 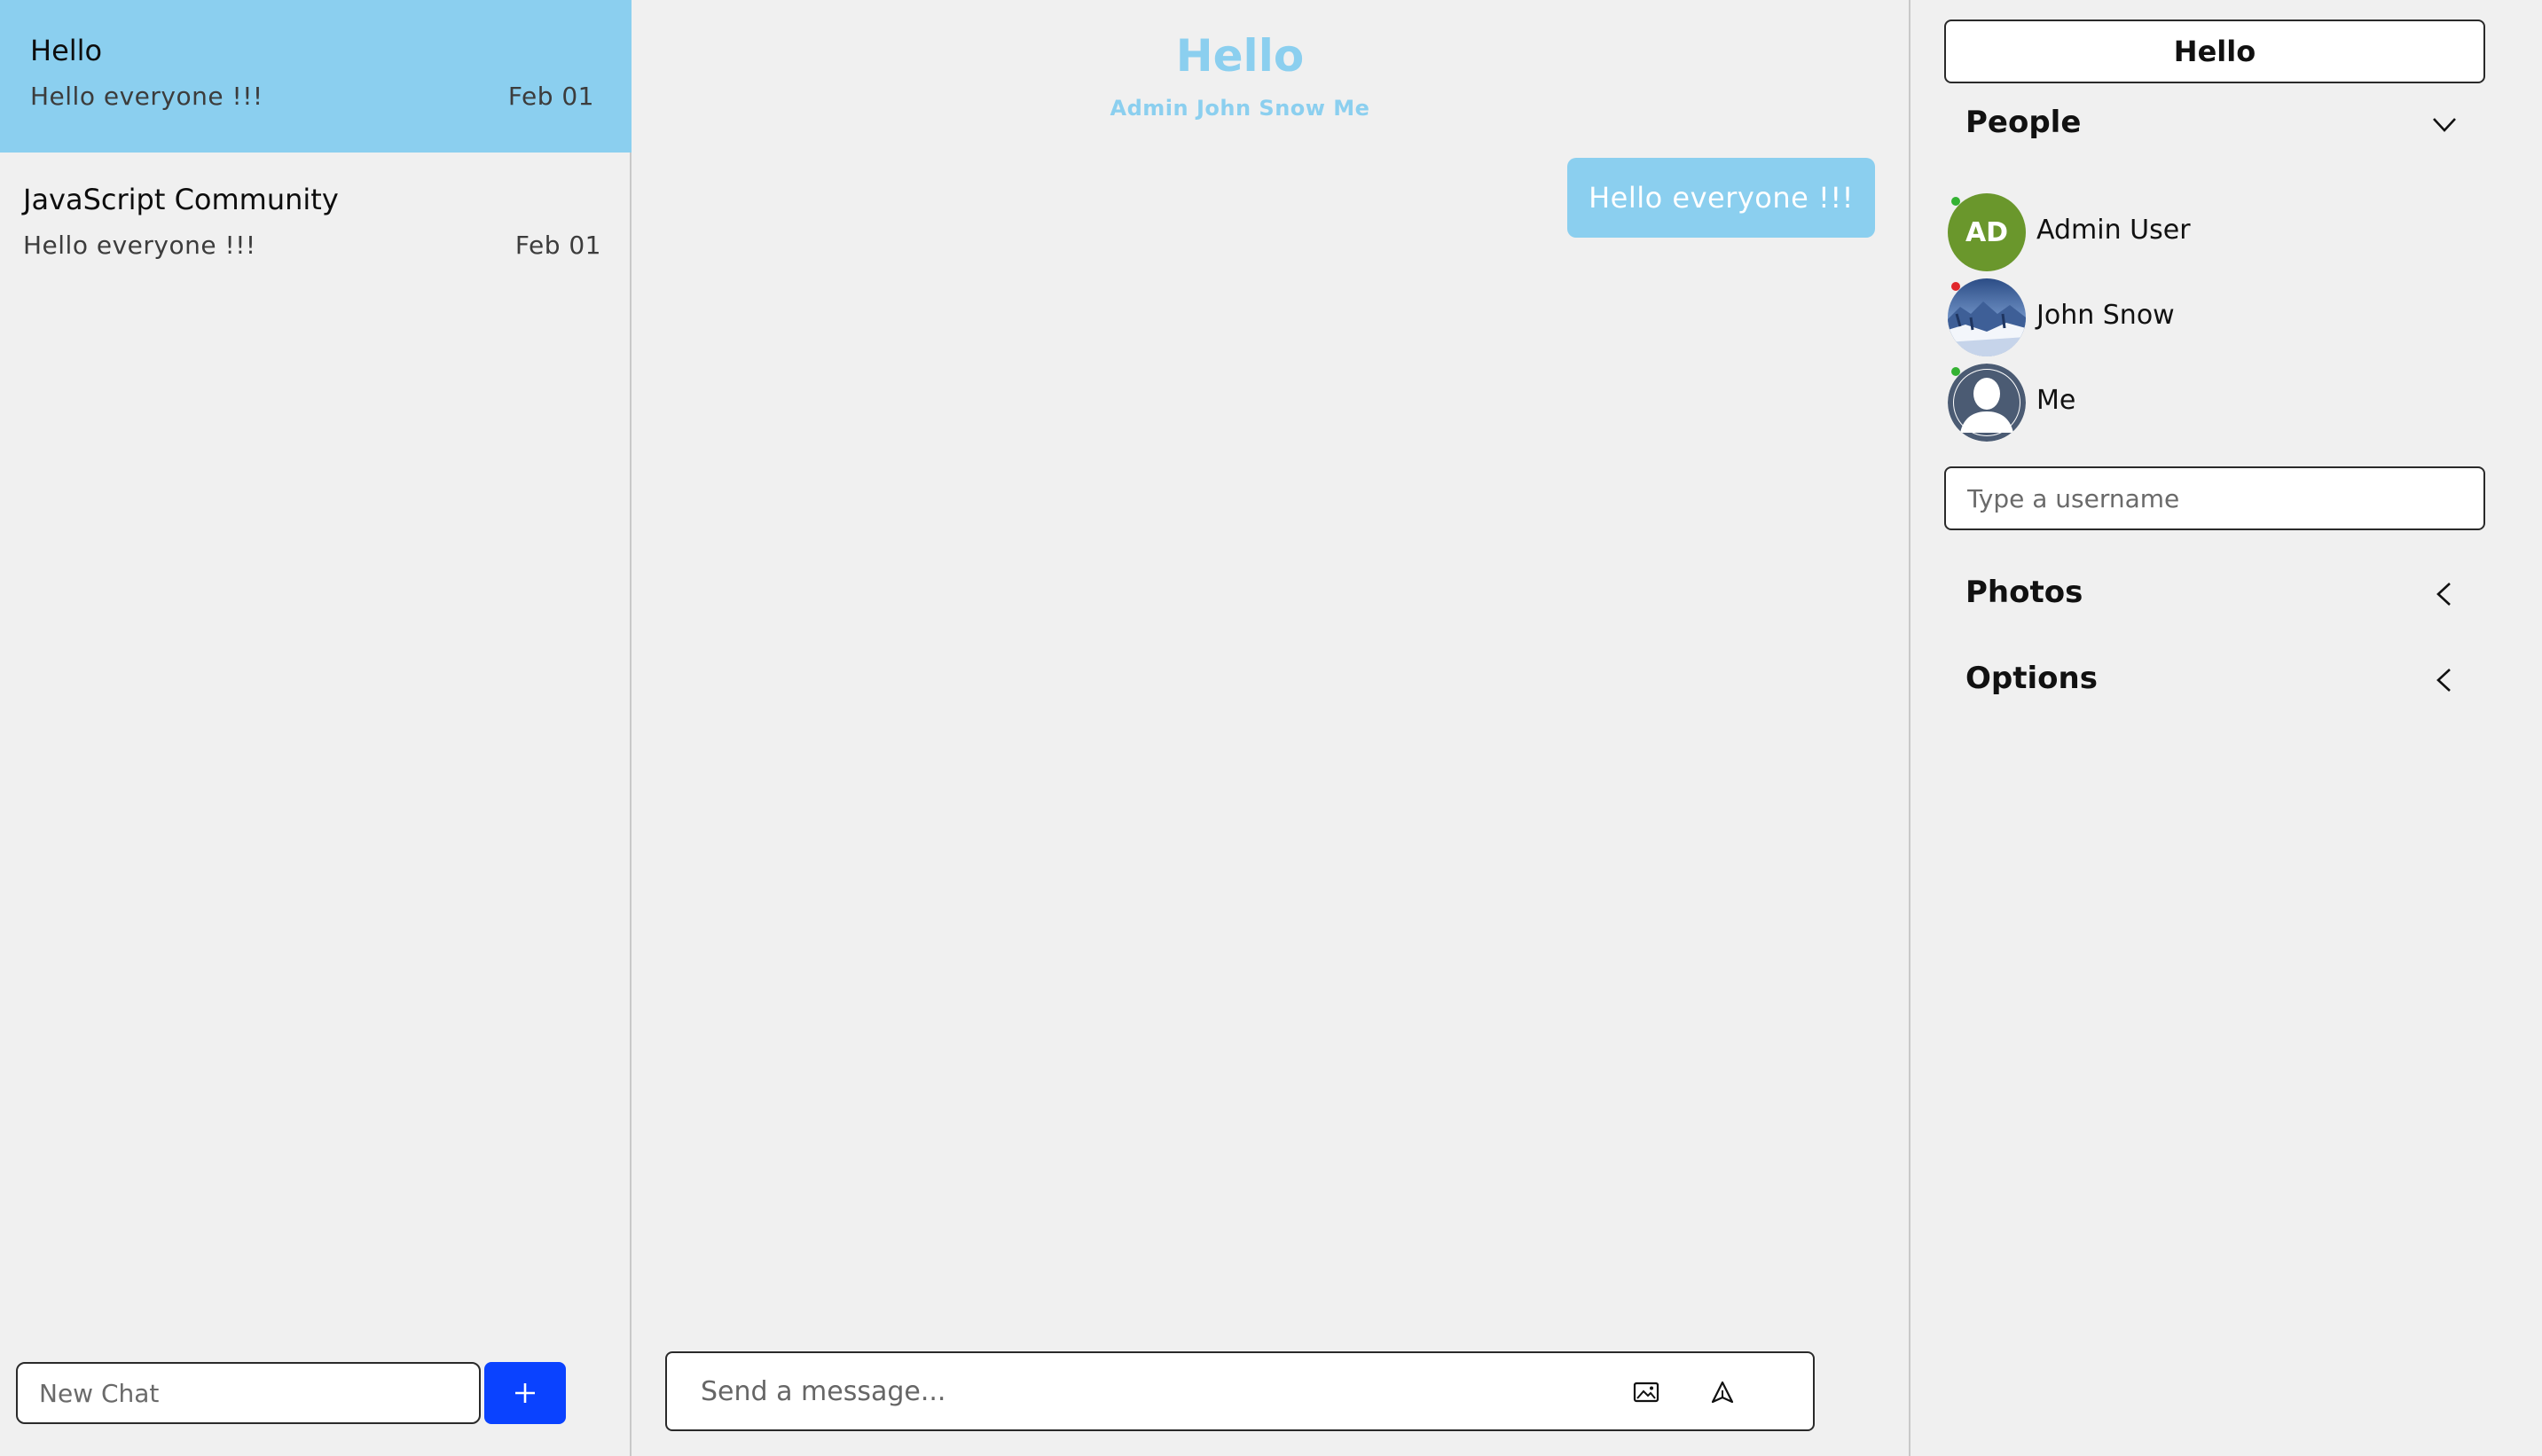 I want to click on add-username-input, so click(x=2214, y=498).